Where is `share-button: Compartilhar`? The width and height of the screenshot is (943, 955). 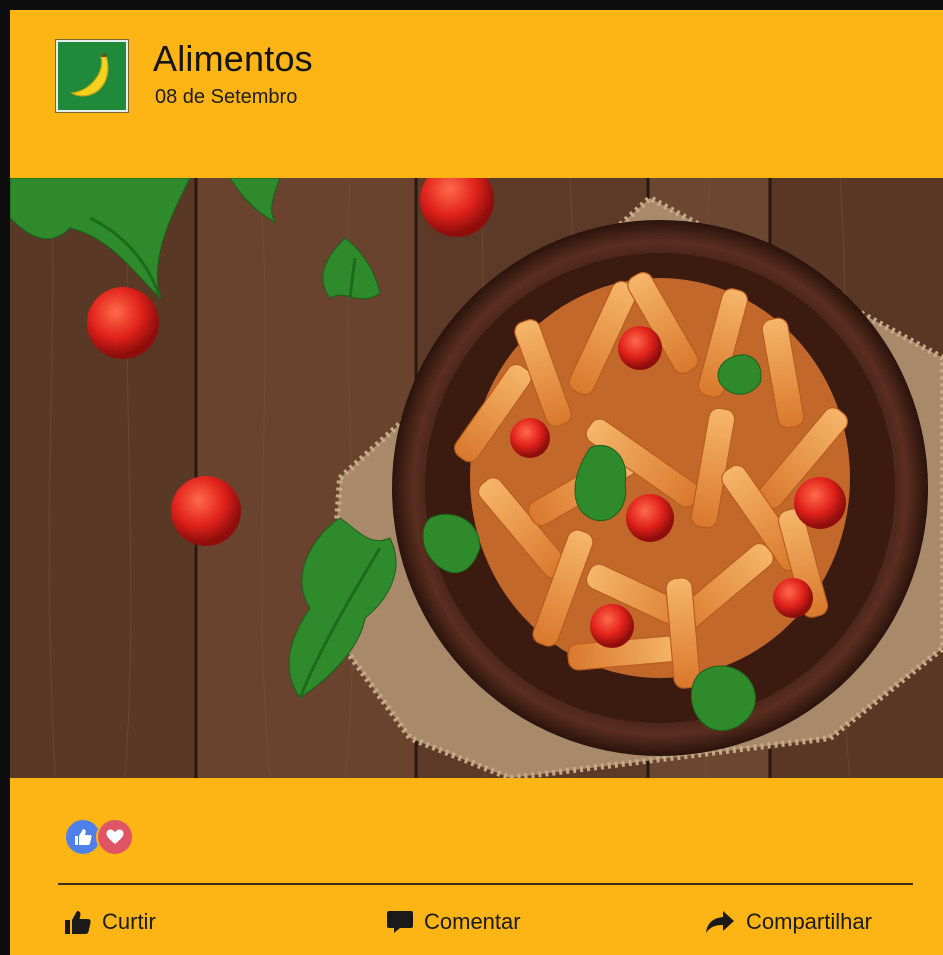
share-button: Compartilhar is located at coordinates (788, 922).